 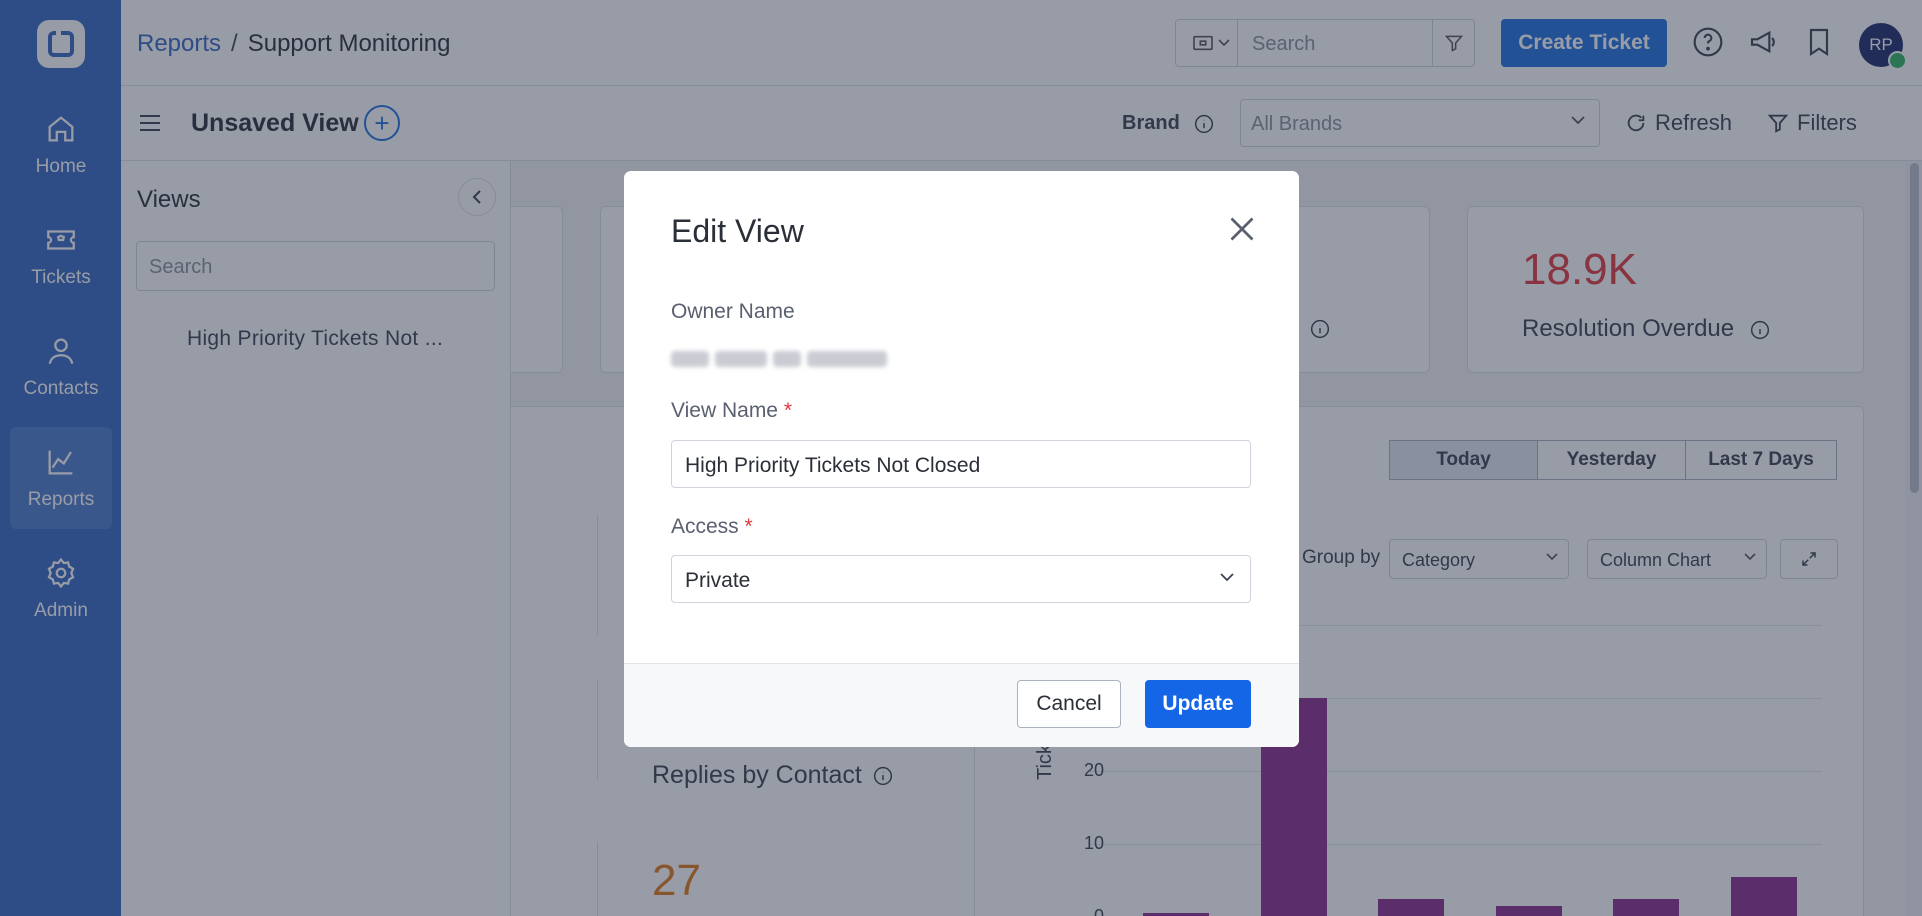 I want to click on close-icon, so click(x=1242, y=229).